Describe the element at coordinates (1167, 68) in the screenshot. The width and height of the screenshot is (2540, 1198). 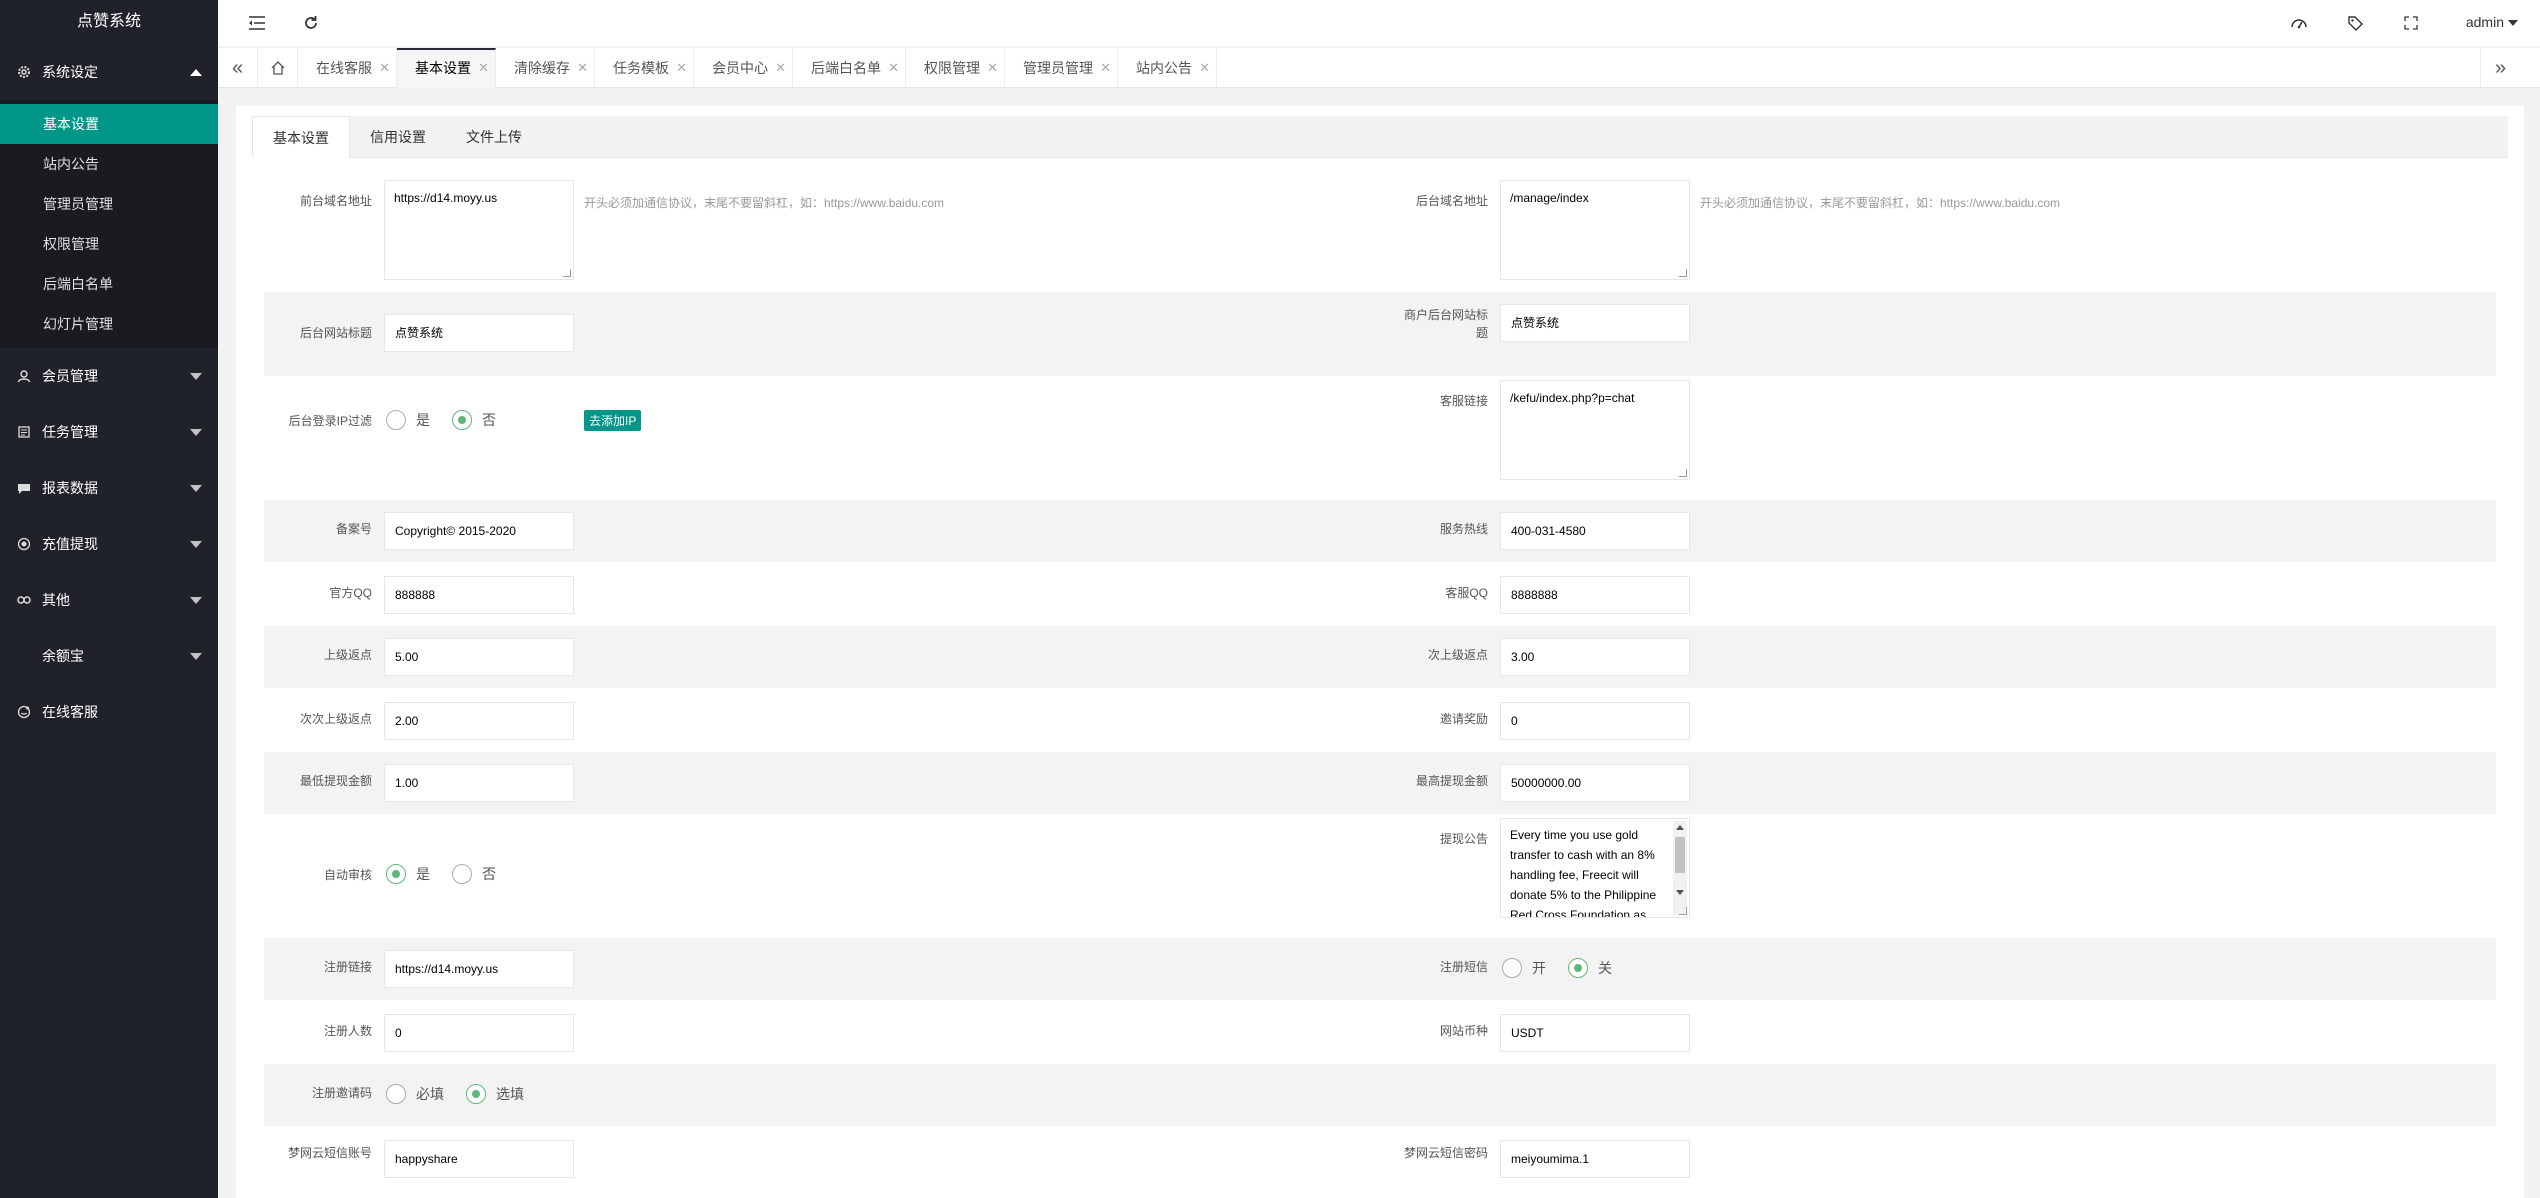
I see `tab-announcements: 站内公告 ✕` at that location.